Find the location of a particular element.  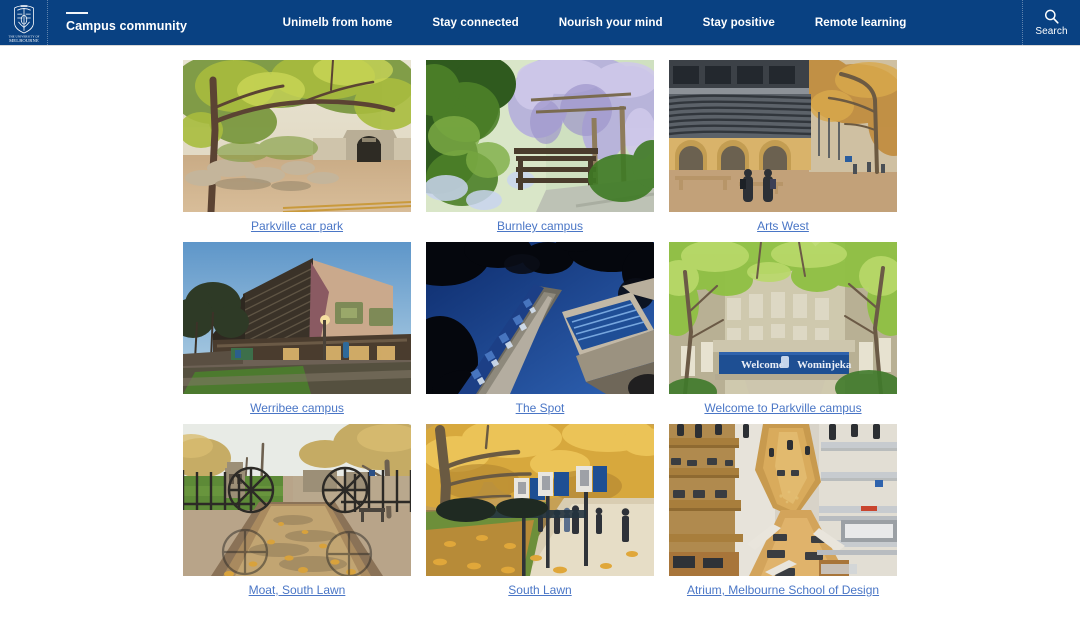

gallery-tile: The Spot is located at coordinates (540, 333).